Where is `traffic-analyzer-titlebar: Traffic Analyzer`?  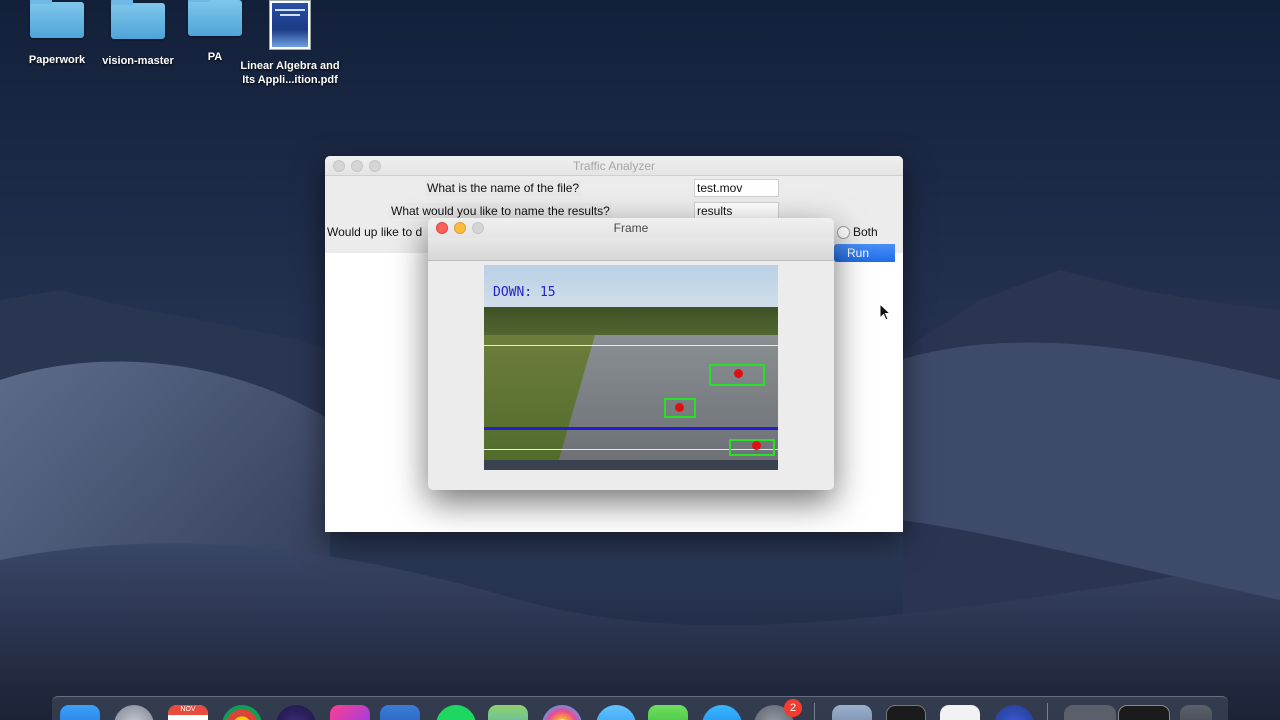
traffic-analyzer-titlebar: Traffic Analyzer is located at coordinates (614, 166).